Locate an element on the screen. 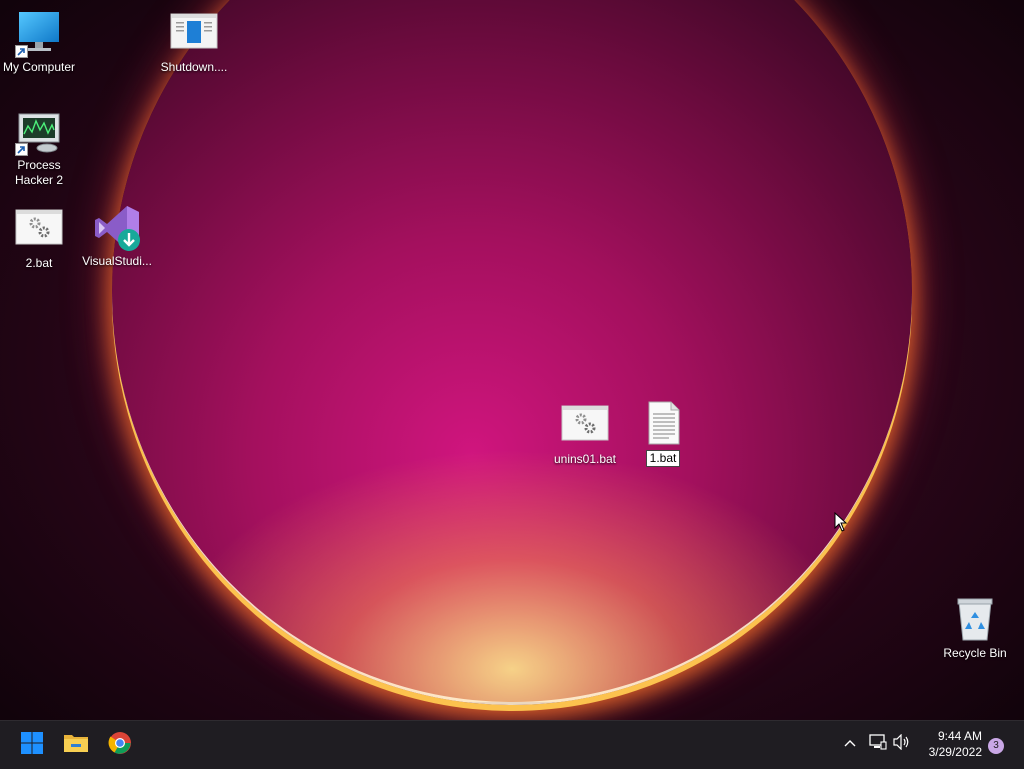 The width and height of the screenshot is (1024, 769). desktop-icon-unins01-bat: unins01.bat is located at coordinates (585, 434).